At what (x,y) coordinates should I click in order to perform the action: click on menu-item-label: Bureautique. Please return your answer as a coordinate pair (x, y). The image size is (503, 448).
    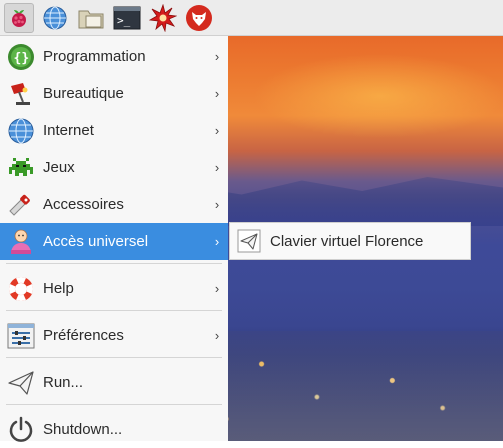
    Looking at the image, I should click on (83, 93).